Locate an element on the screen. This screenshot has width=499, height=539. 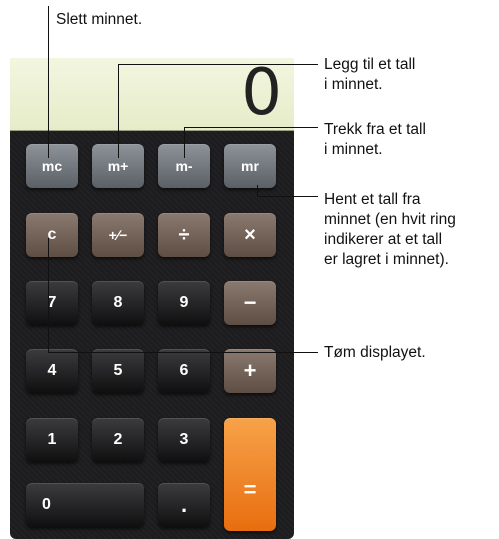
digit-4-button: 4 is located at coordinates (52, 371).